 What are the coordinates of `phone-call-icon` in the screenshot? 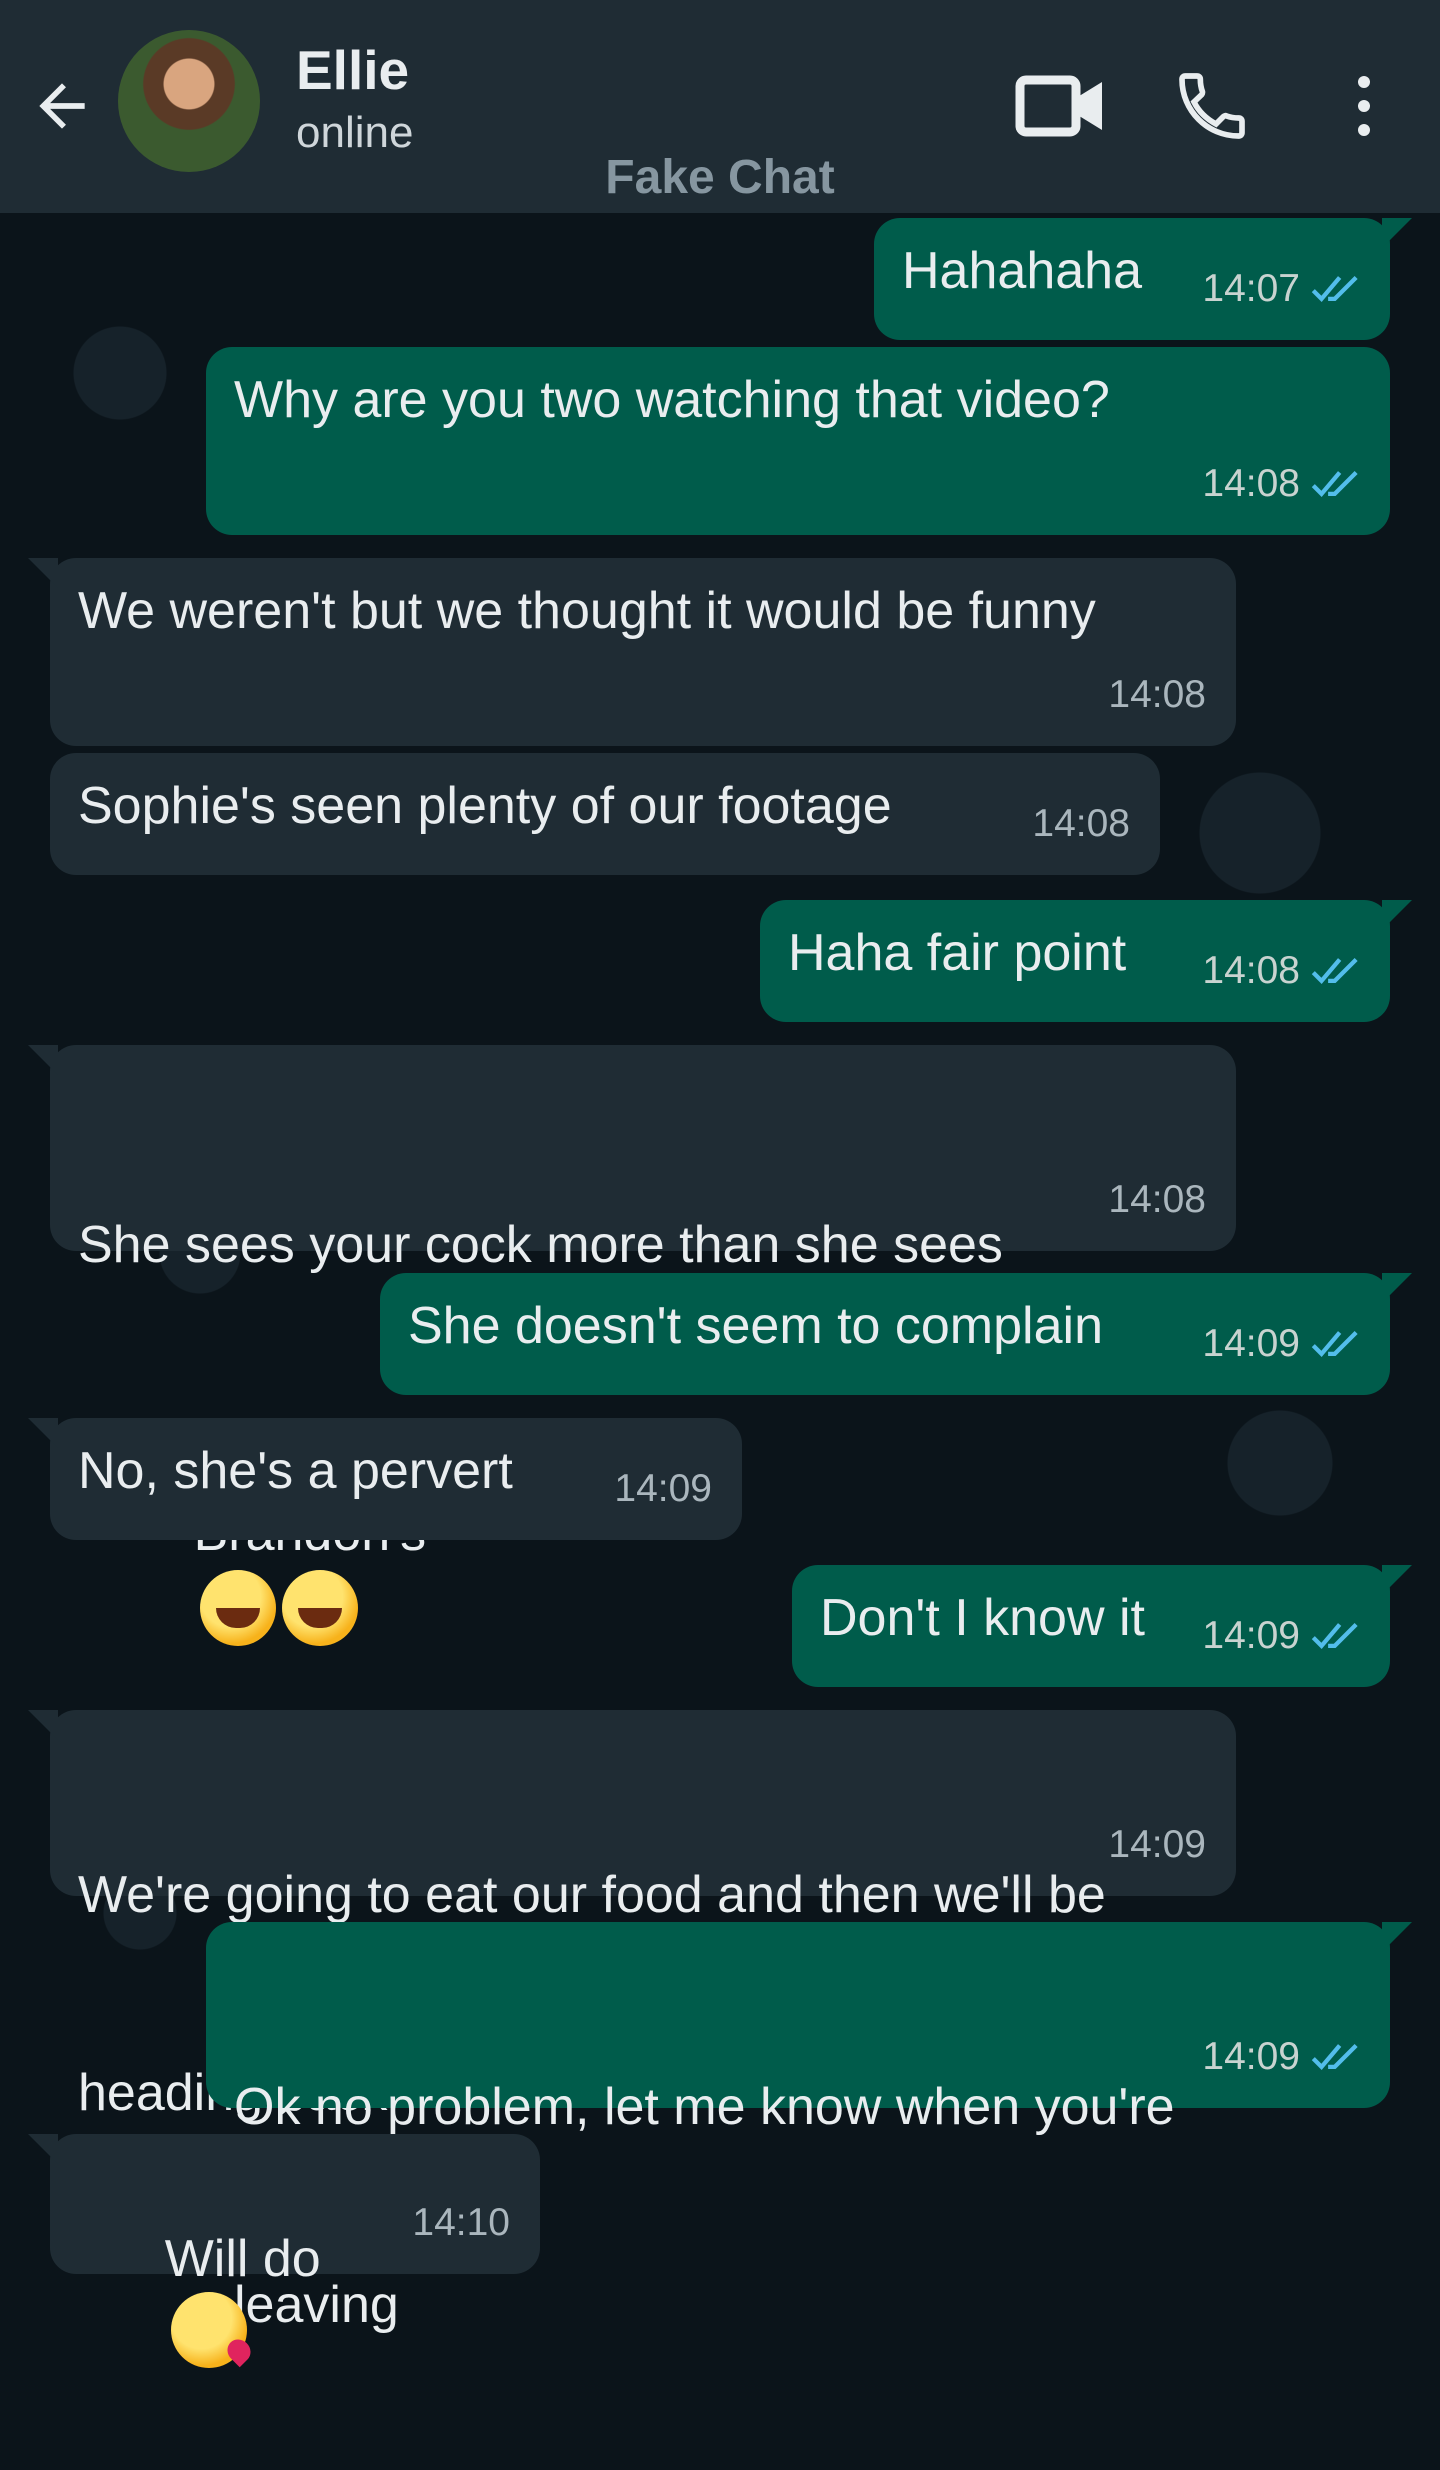 It's located at (1212, 106).